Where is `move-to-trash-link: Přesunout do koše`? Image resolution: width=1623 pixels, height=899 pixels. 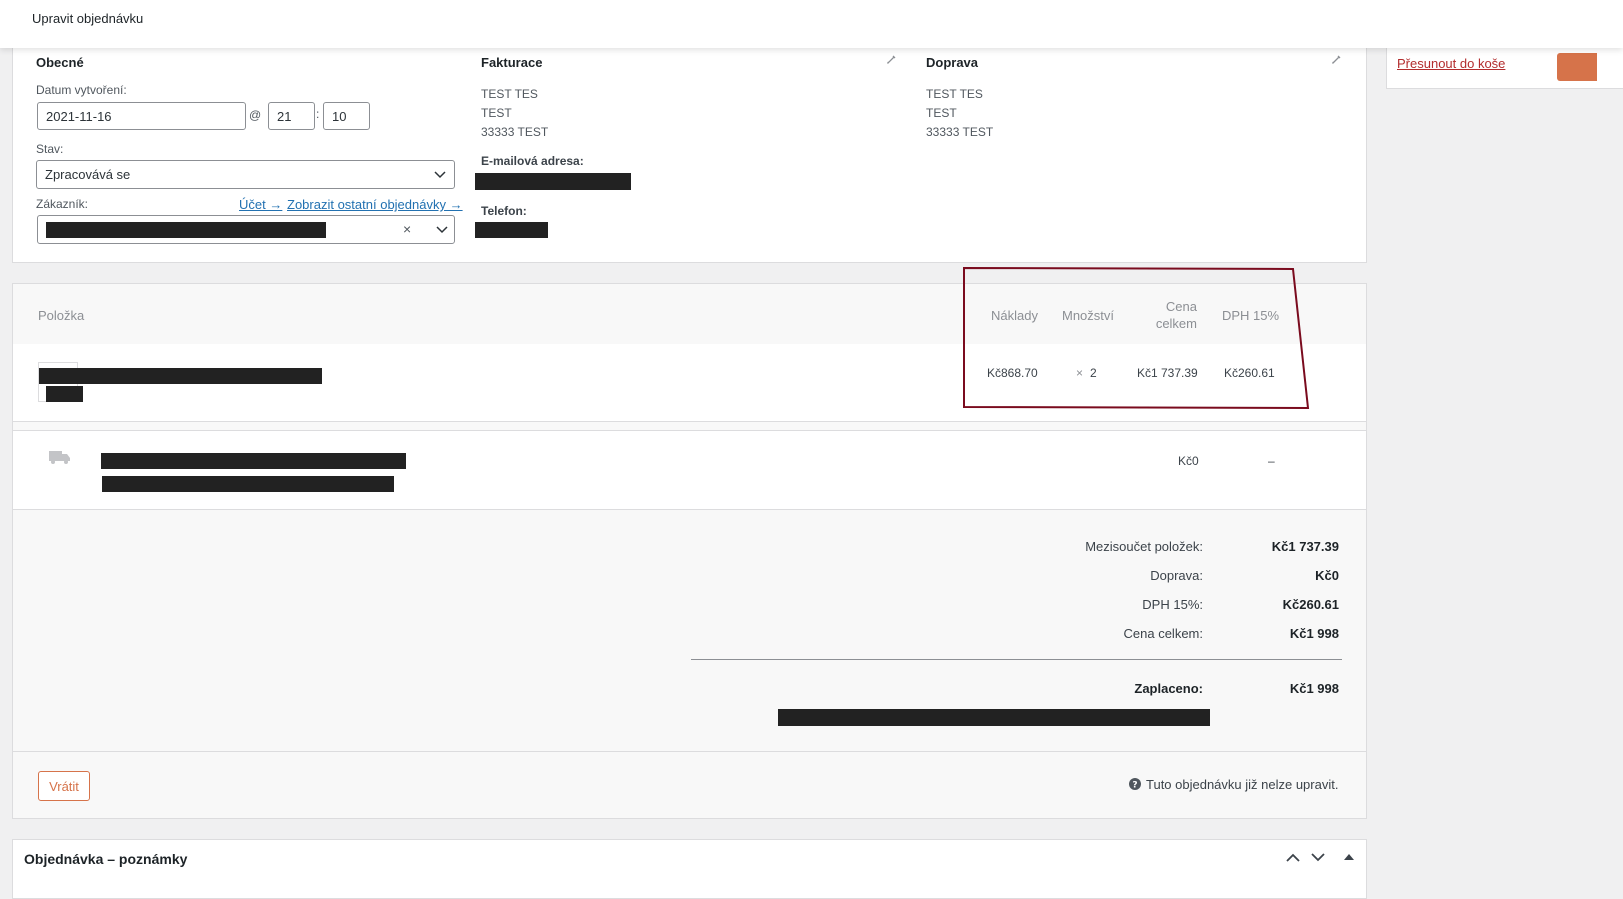 move-to-trash-link: Přesunout do koše is located at coordinates (1451, 63).